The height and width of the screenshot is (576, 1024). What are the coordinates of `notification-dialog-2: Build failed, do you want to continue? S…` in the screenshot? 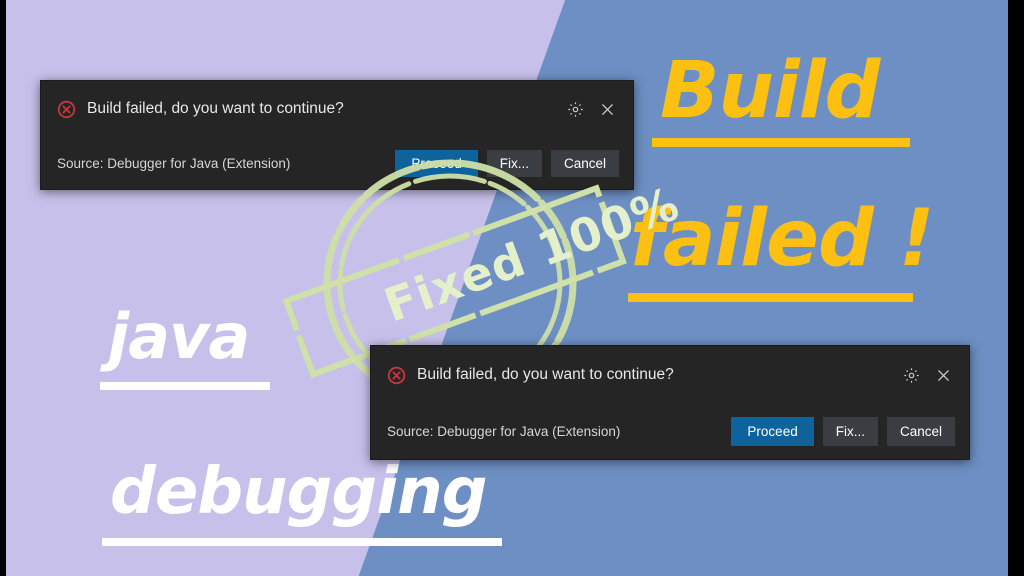 It's located at (670, 402).